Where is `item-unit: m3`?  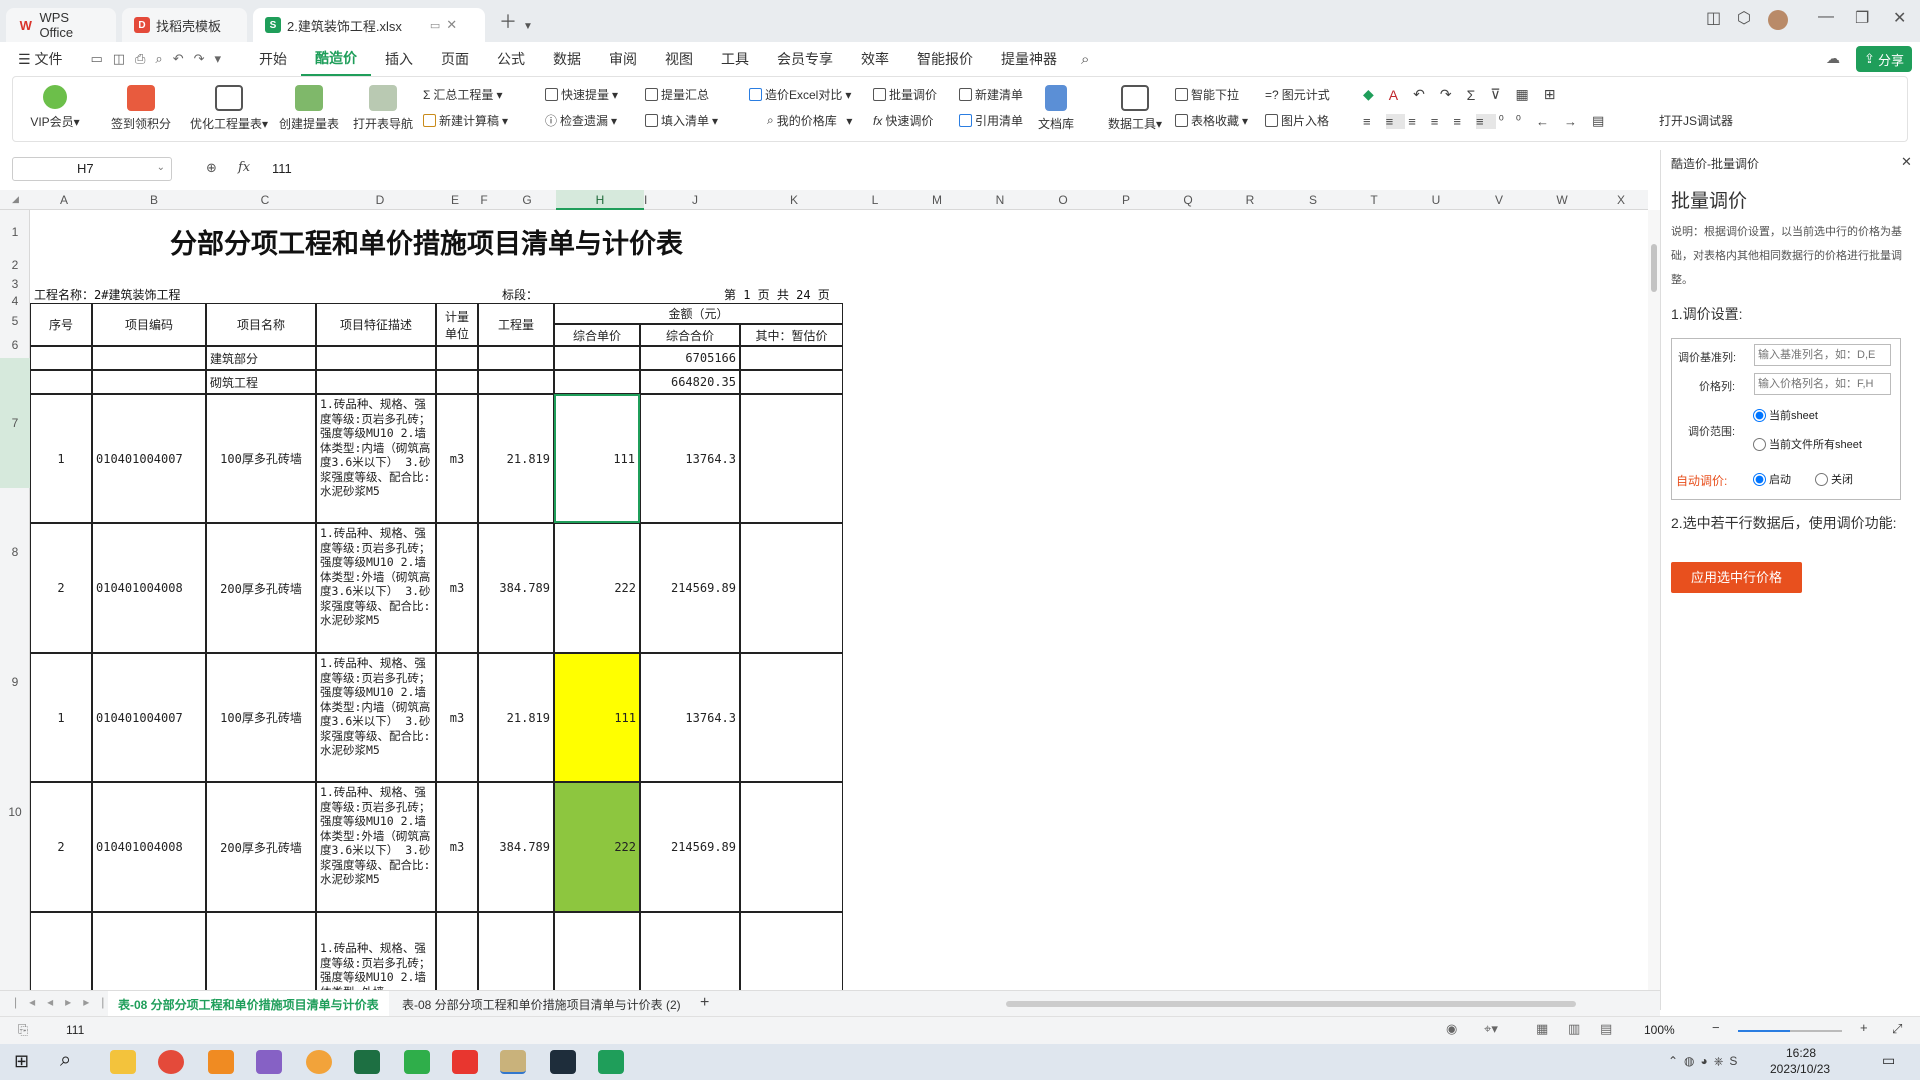
item-unit: m3 is located at coordinates (457, 588).